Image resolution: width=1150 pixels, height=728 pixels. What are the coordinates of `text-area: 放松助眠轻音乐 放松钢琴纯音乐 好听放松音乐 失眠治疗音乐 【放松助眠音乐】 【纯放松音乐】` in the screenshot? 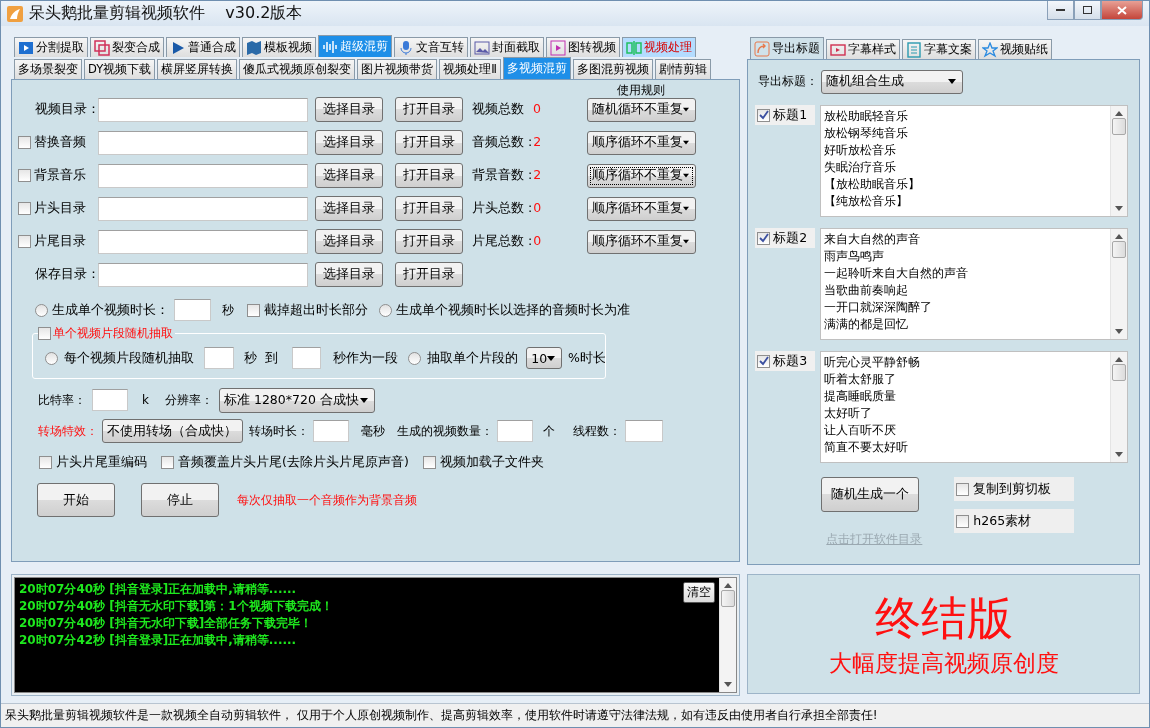 It's located at (974, 161).